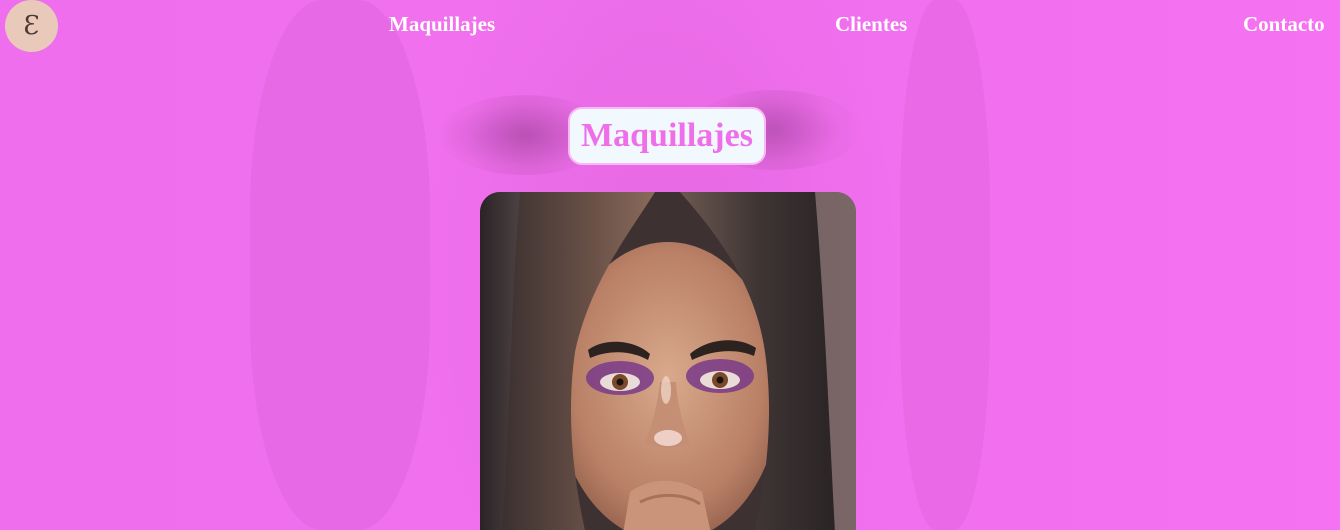  What do you see at coordinates (442, 24) in the screenshot?
I see `nav-link-maquillajes: Maquillajes` at bounding box center [442, 24].